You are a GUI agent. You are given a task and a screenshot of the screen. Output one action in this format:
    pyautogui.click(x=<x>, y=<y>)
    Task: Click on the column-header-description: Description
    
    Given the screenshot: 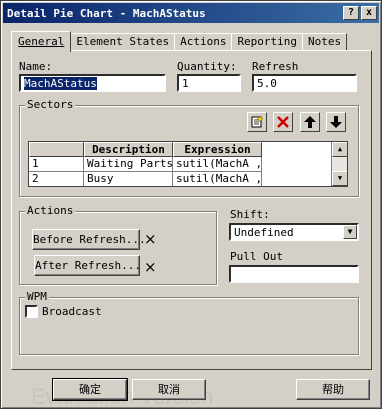 What is the action you would take?
    pyautogui.click(x=128, y=149)
    